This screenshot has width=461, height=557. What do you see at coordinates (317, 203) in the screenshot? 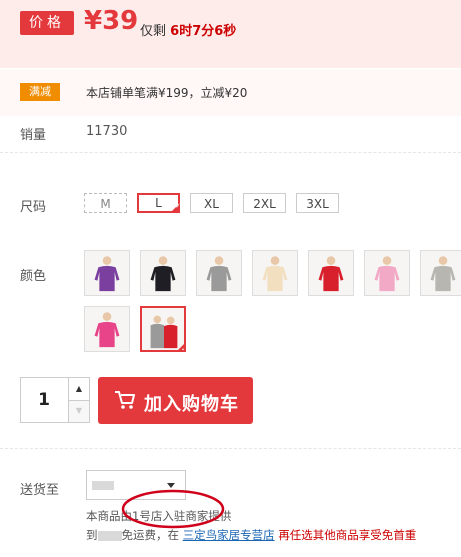
I see `size-option-3xl: 3XL` at bounding box center [317, 203].